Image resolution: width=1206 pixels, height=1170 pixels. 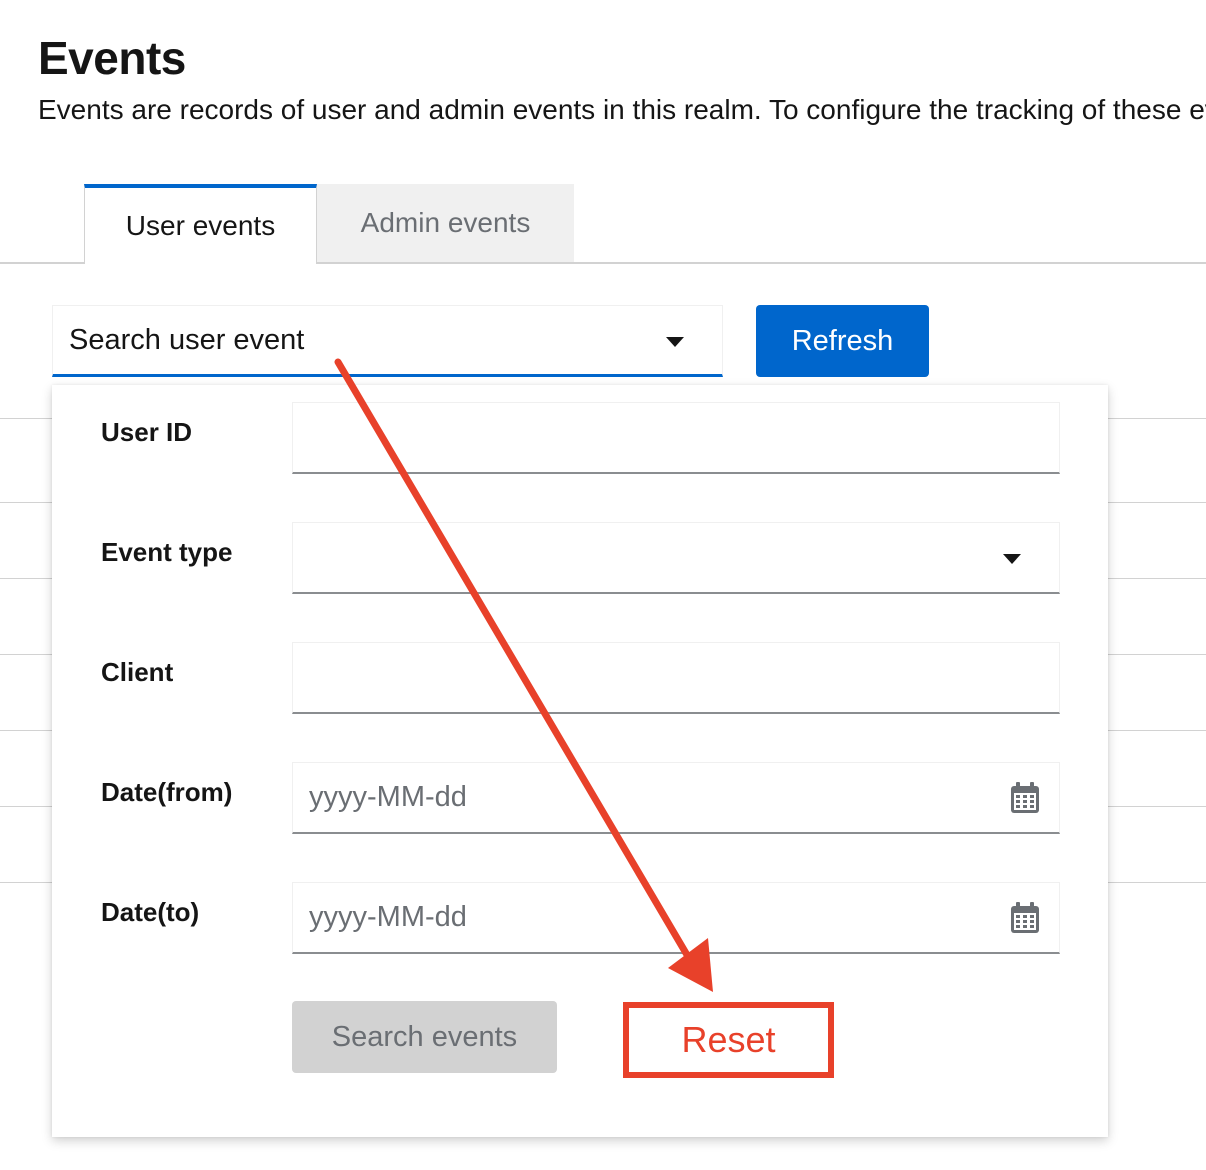 I want to click on tab-label: User events, so click(x=200, y=225).